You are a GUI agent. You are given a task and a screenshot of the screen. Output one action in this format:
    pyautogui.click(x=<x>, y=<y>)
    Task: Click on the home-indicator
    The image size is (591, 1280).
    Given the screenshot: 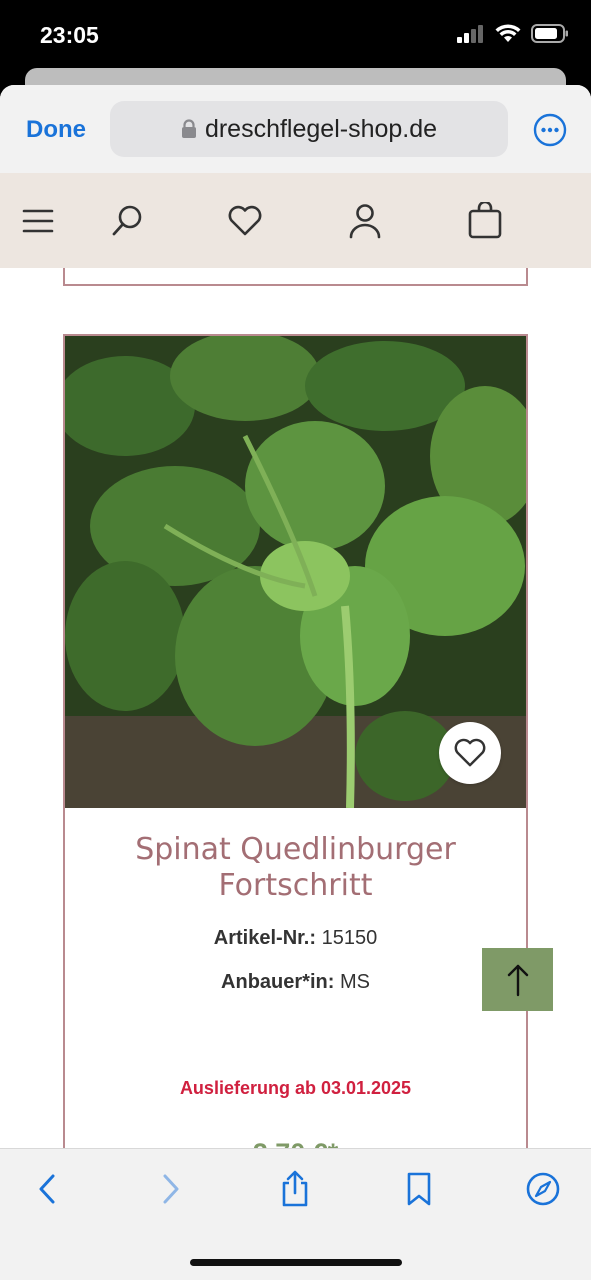 What is the action you would take?
    pyautogui.click(x=296, y=1262)
    